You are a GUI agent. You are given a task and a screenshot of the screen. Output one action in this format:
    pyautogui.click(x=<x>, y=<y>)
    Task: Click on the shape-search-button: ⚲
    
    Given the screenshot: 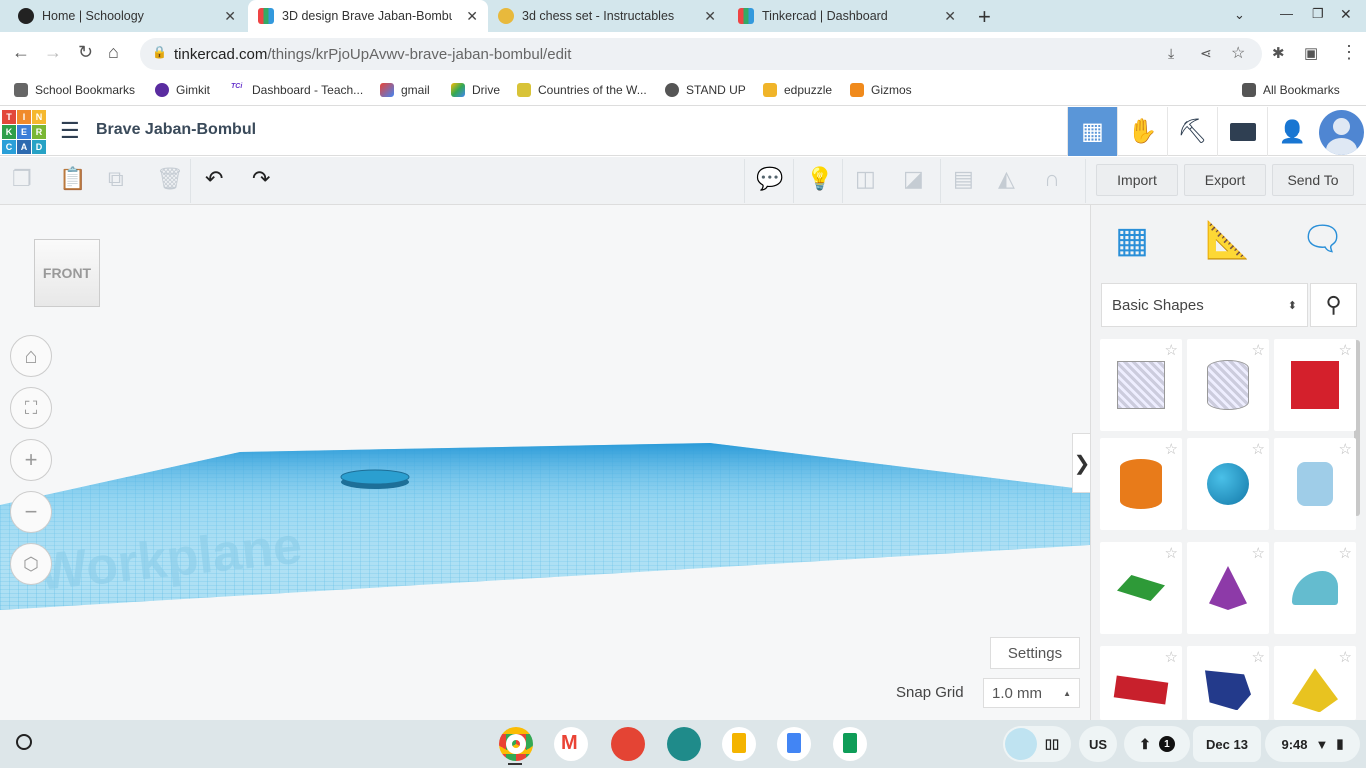 What is the action you would take?
    pyautogui.click(x=1333, y=305)
    